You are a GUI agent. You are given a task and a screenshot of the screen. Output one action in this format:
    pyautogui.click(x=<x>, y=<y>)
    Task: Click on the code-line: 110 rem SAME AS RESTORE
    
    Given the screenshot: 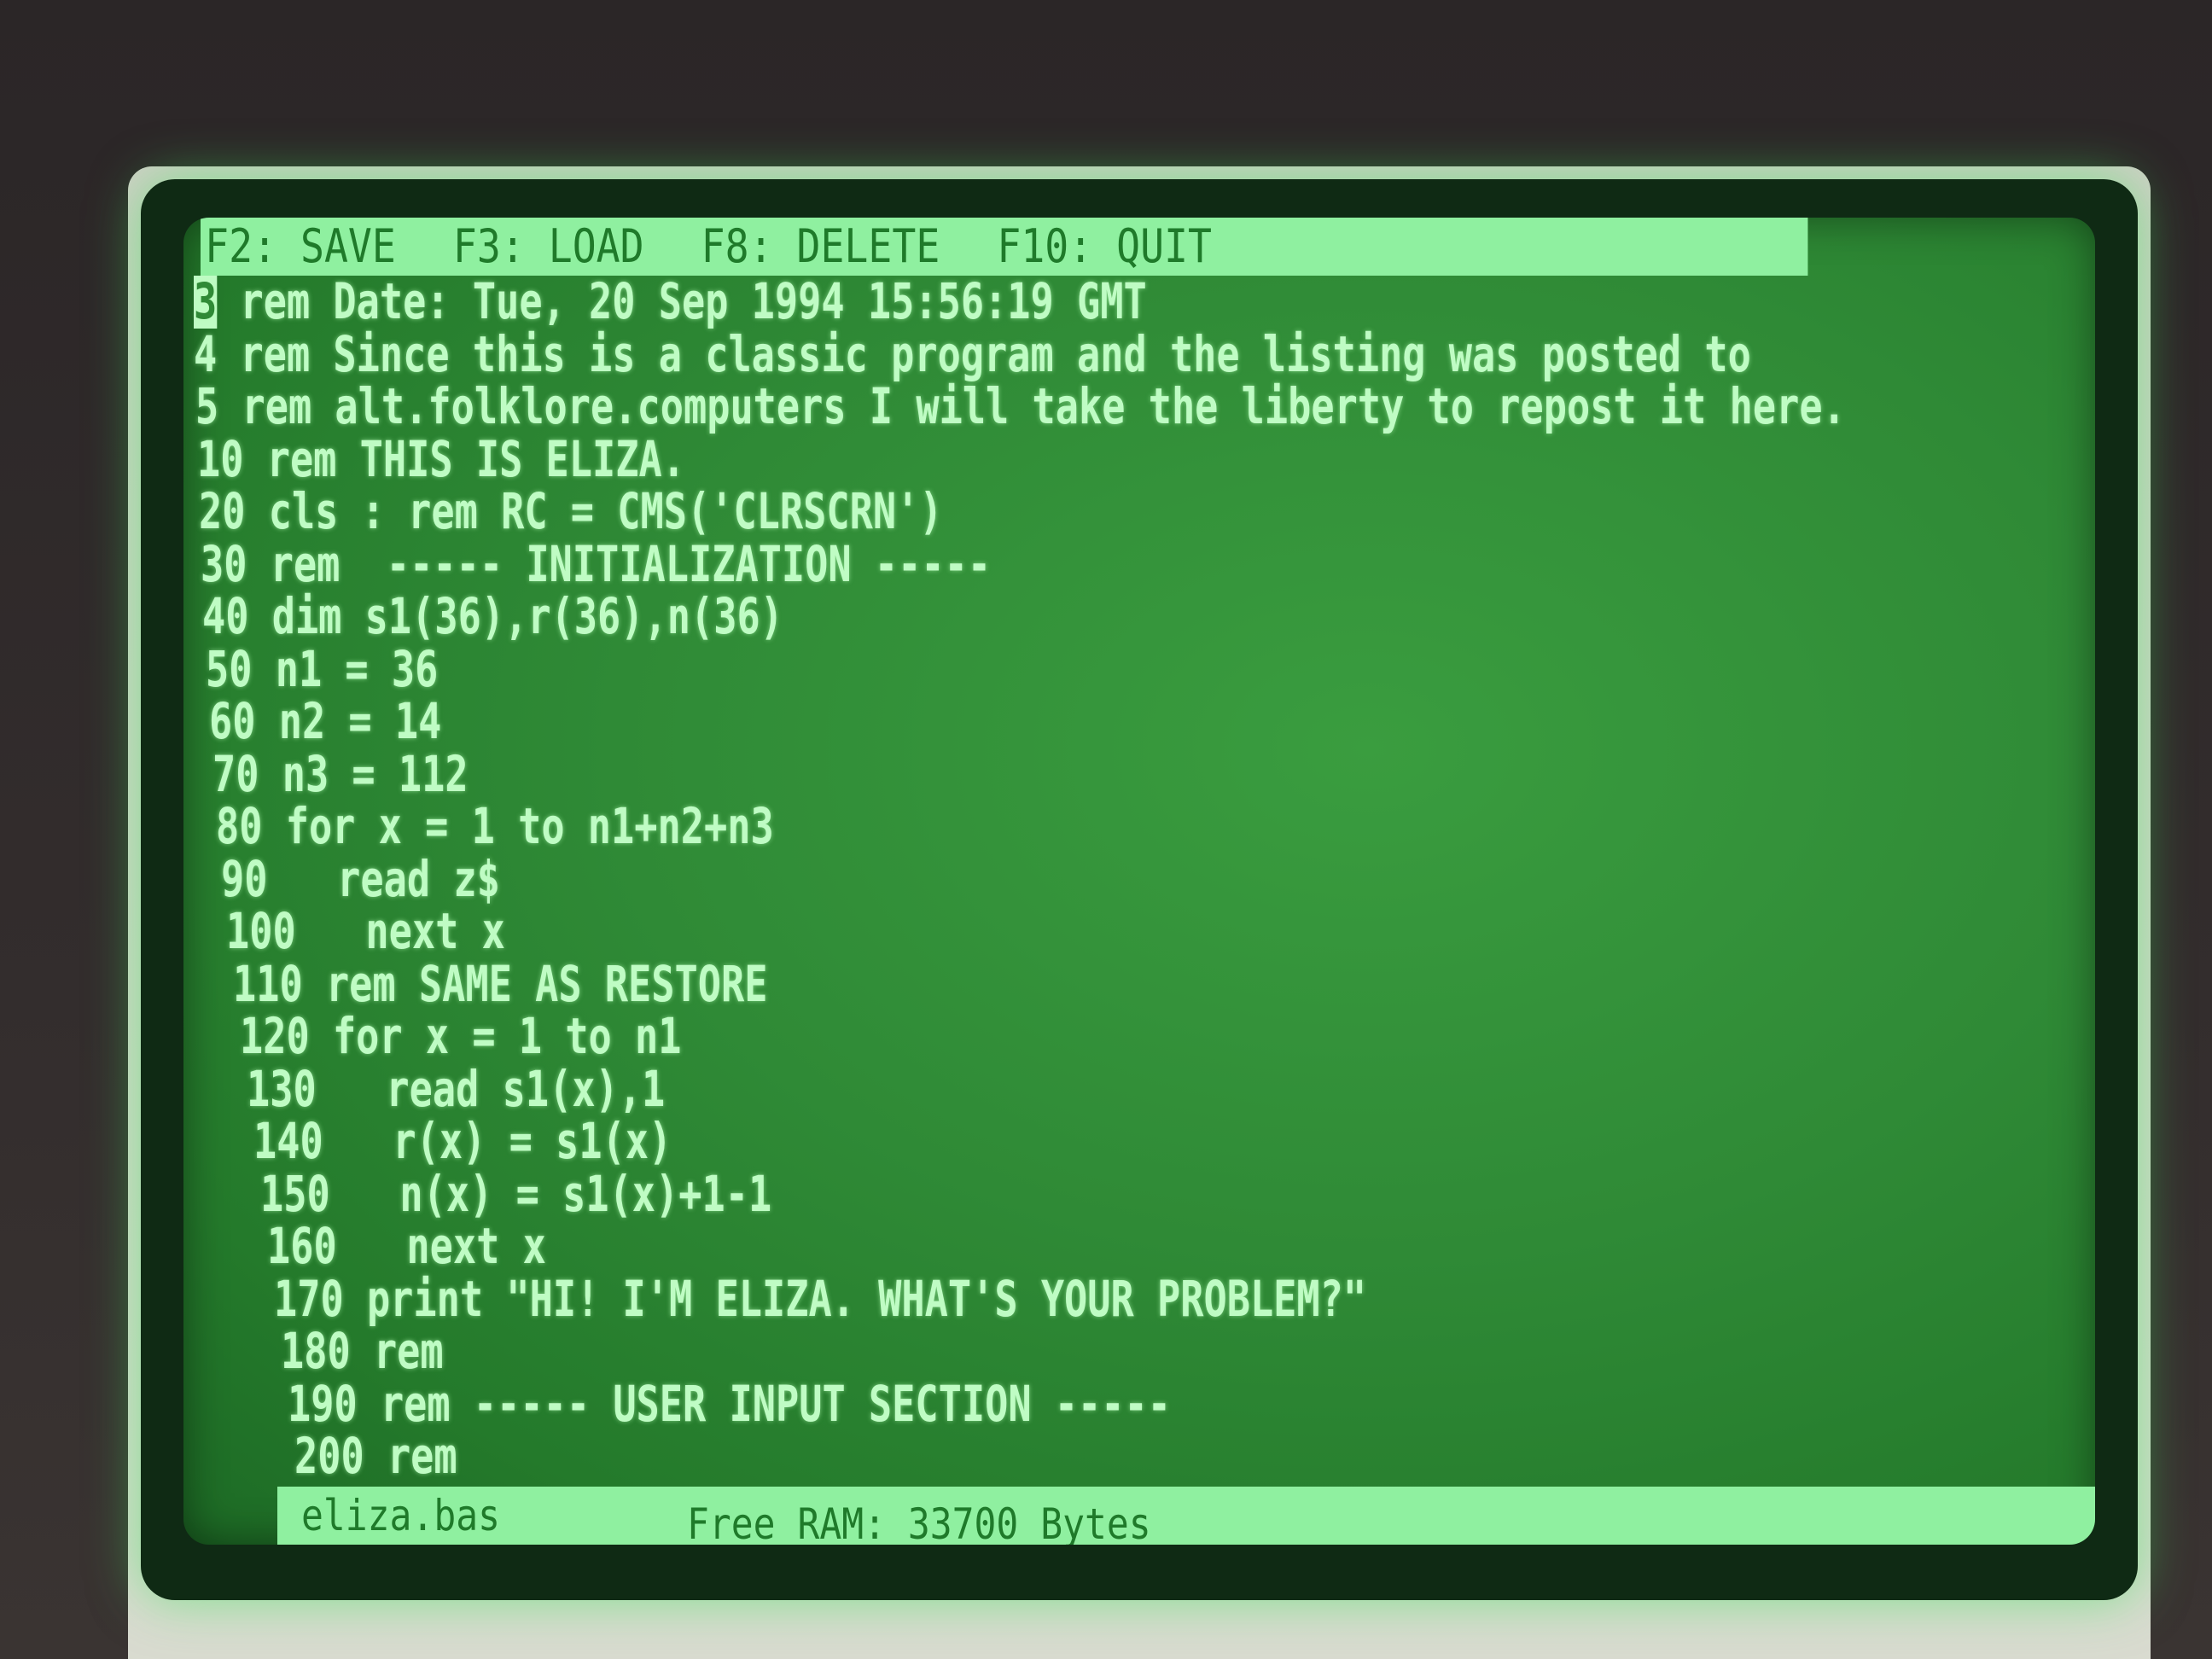 What is the action you would take?
    pyautogui.click(x=950, y=984)
    